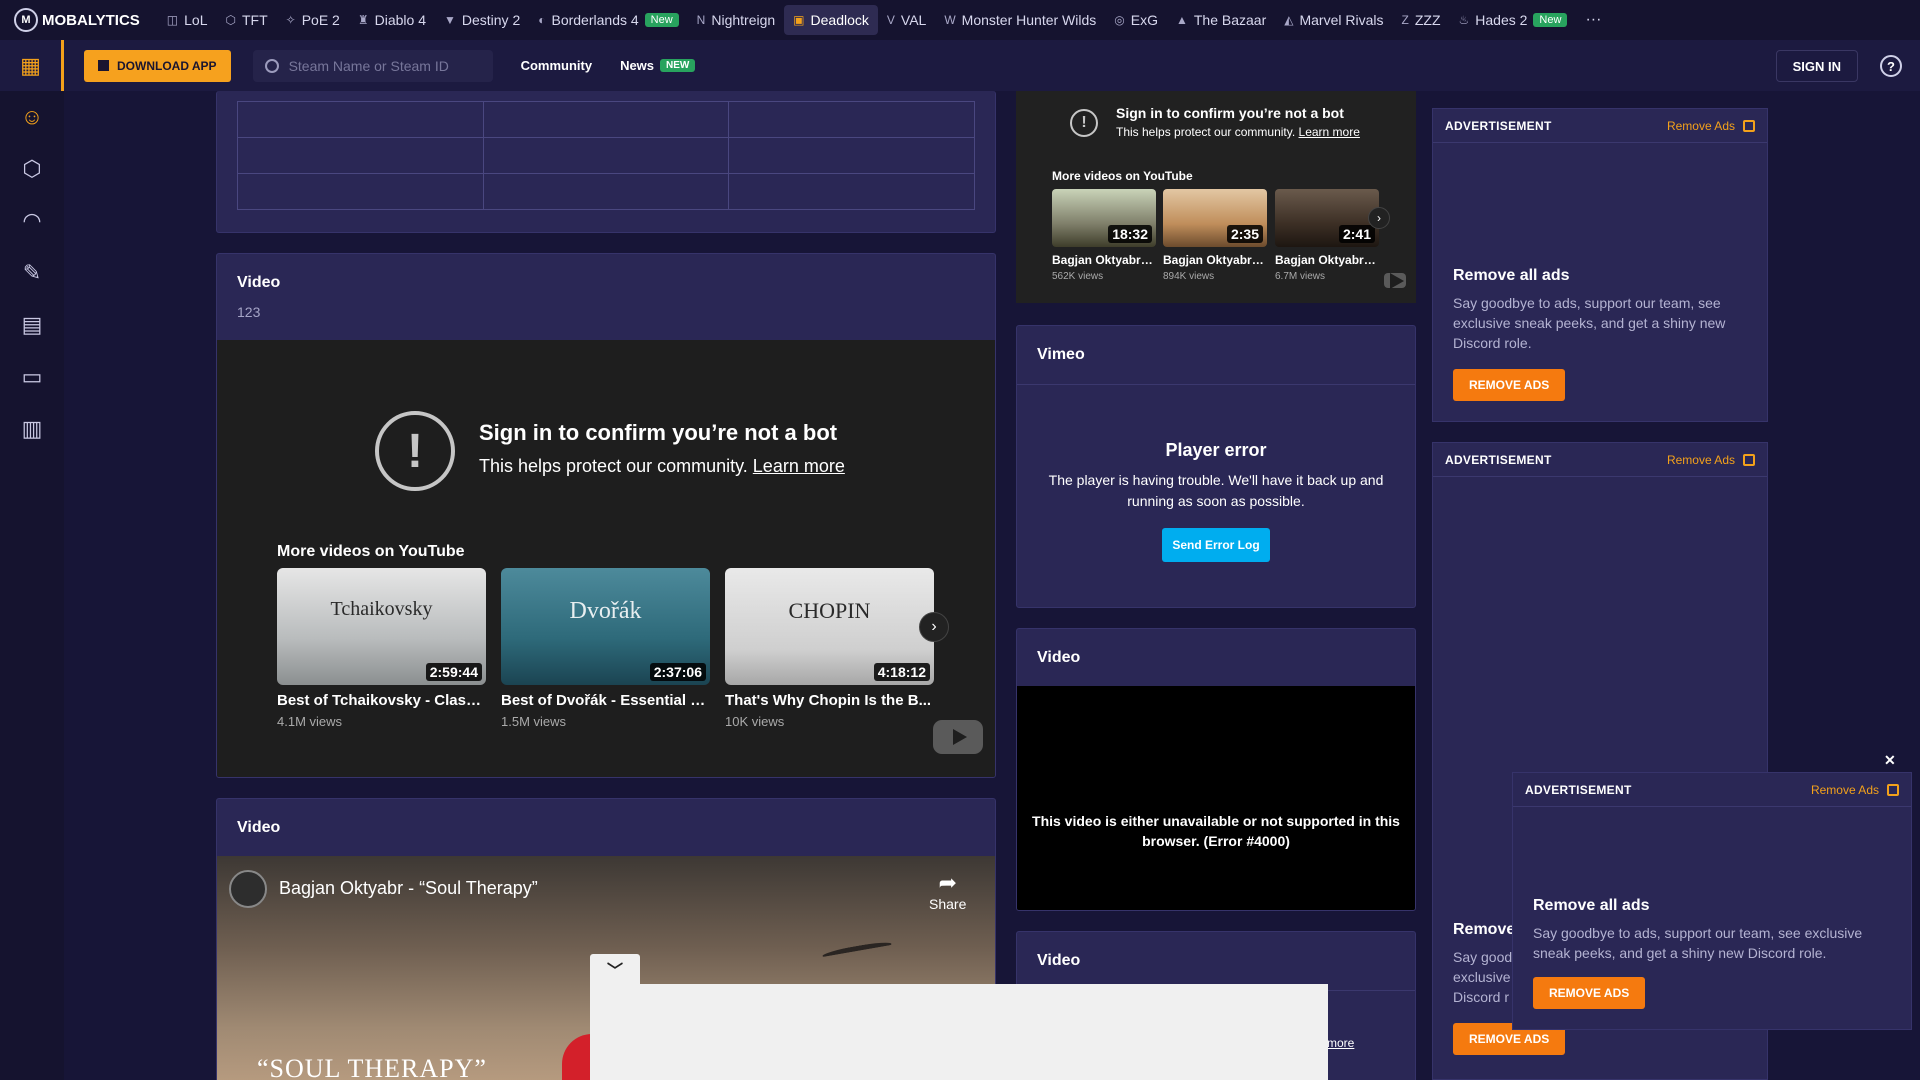  What do you see at coordinates (661, 20) in the screenshot?
I see `new-badge: New` at bounding box center [661, 20].